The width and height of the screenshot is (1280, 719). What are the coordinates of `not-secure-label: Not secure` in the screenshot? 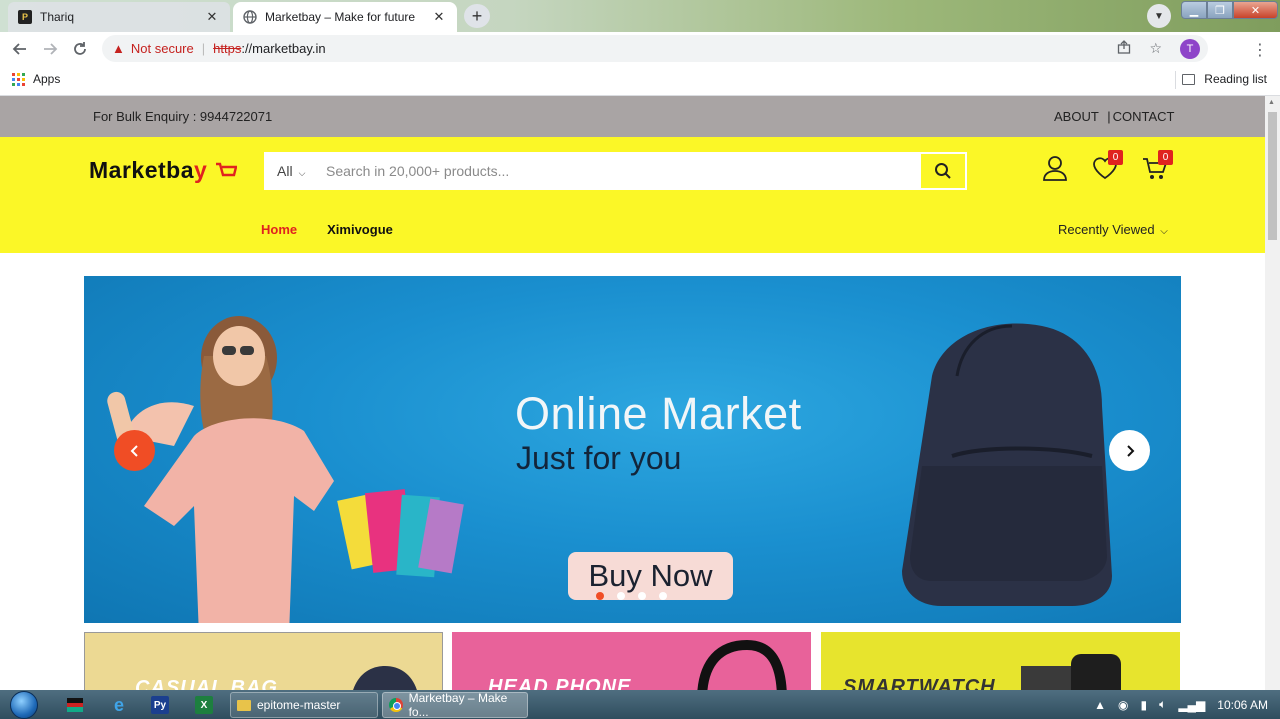 It's located at (162, 48).